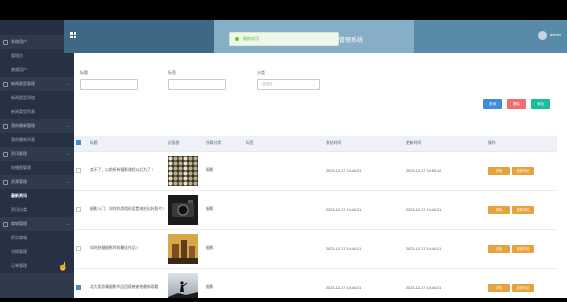 Image resolution: width=567 pixels, height=302 pixels. I want to click on avatar, so click(542, 35).